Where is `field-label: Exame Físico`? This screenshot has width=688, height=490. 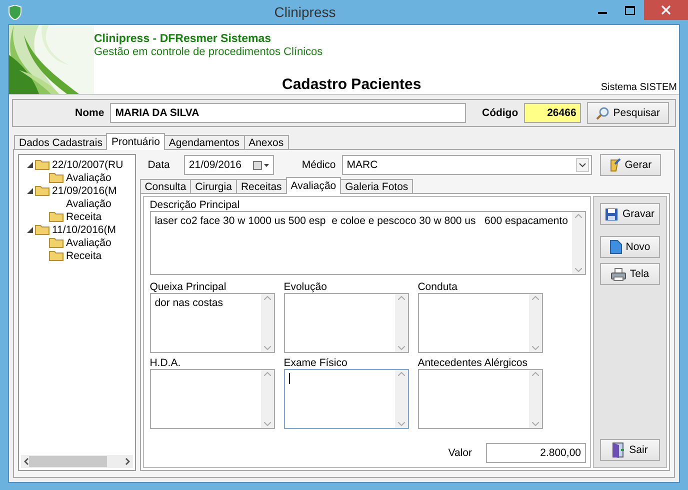 field-label: Exame Físico is located at coordinates (316, 363).